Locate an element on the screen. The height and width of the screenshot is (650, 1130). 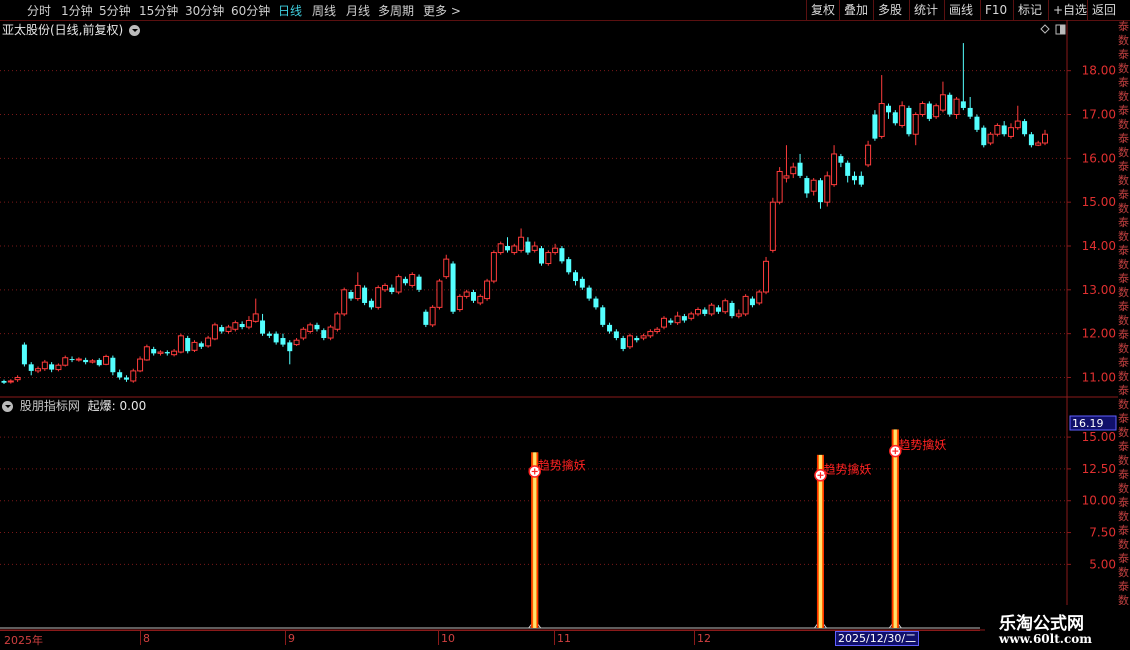
indicator-axis-label: 7.50 is located at coordinates (1102, 533).